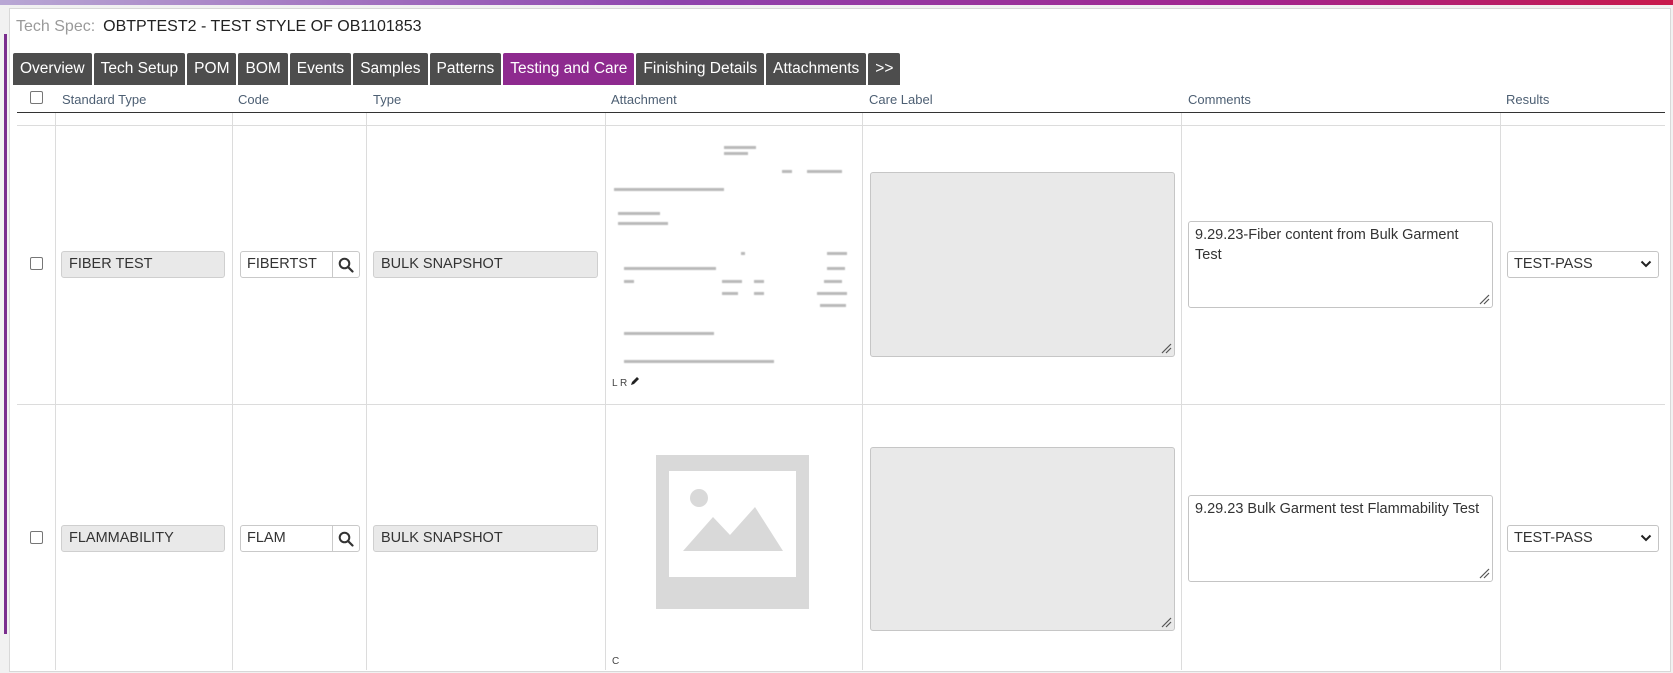 The image size is (1673, 673). I want to click on tab-tech-setup: Tech Setup, so click(139, 69).